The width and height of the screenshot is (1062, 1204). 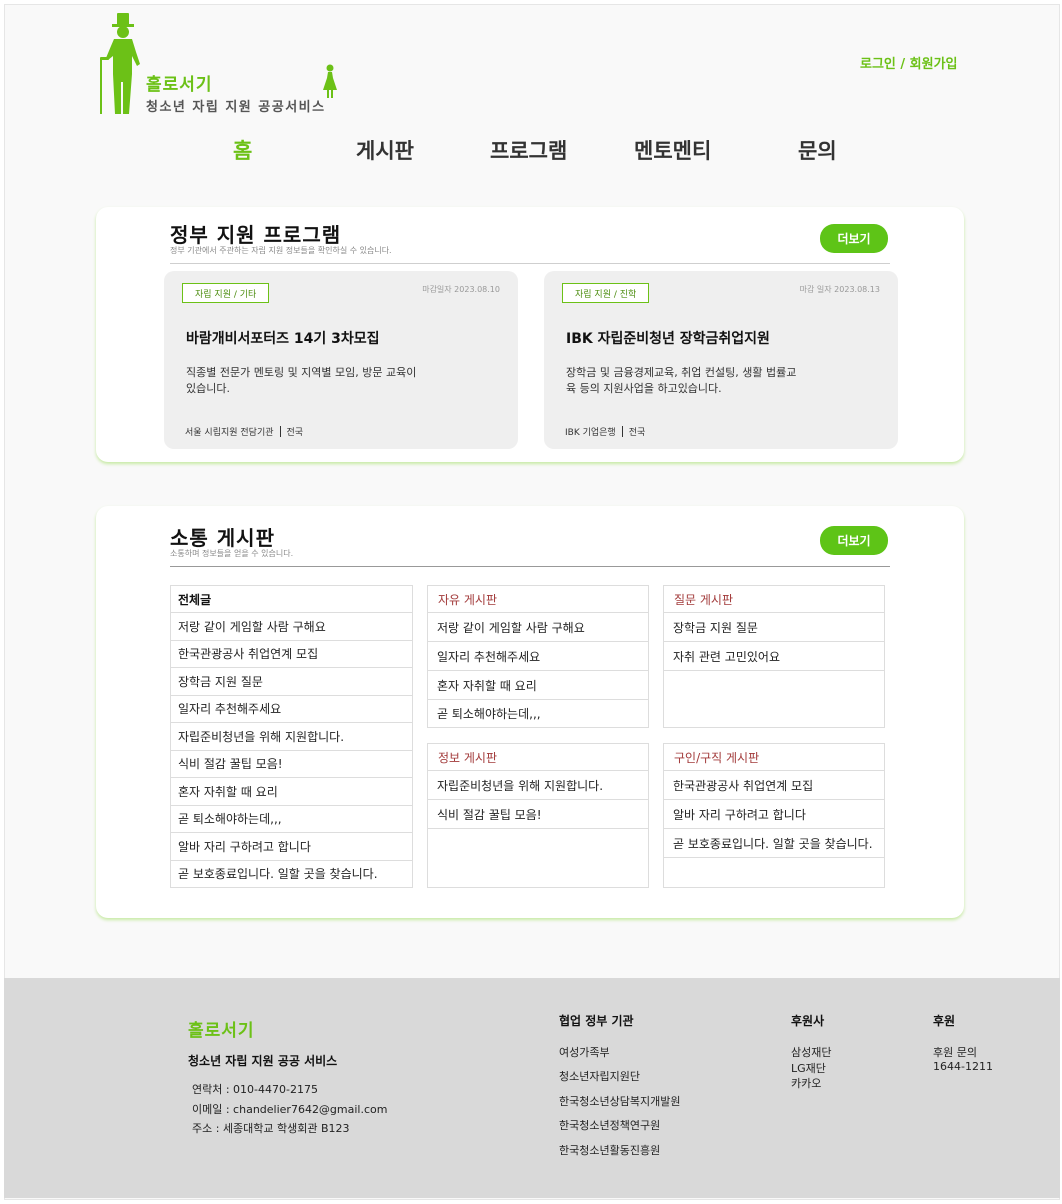 I want to click on board-header-free: 자유 게시판, so click(x=538, y=599).